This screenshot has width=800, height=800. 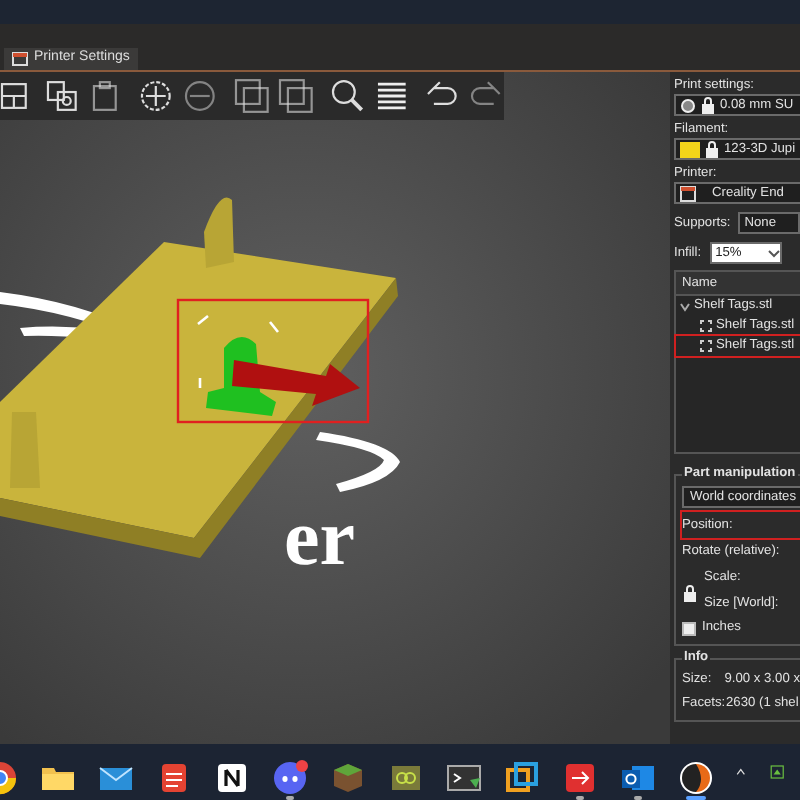 What do you see at coordinates (690, 149) in the screenshot?
I see `color-swatch-icon` at bounding box center [690, 149].